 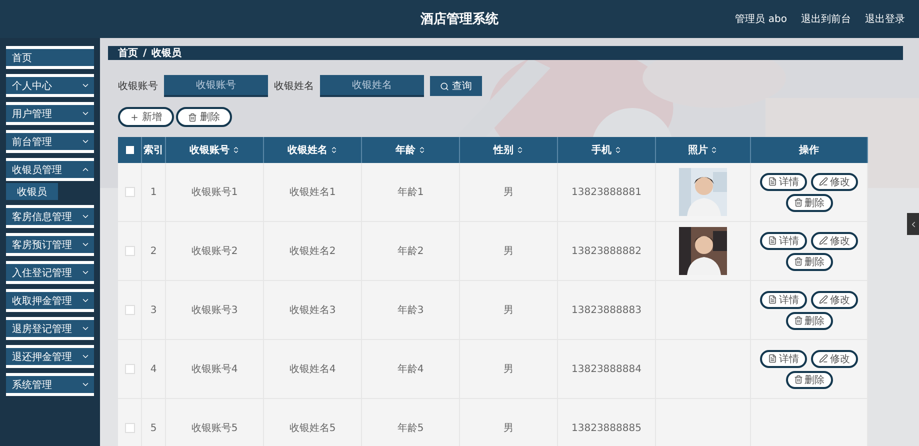 What do you see at coordinates (50, 113) in the screenshot?
I see `sidebar-item: 用户管理` at bounding box center [50, 113].